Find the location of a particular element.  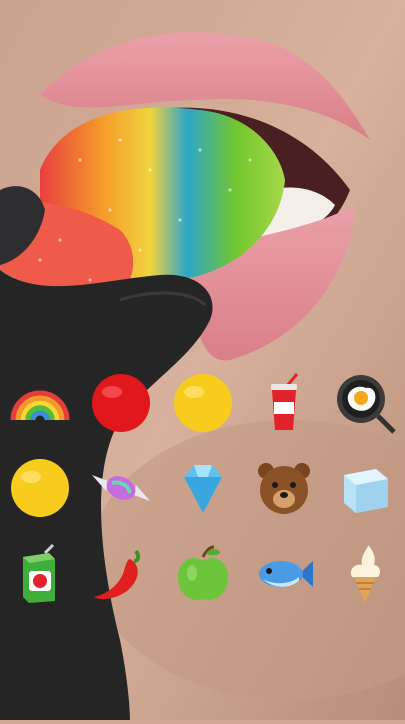

soda-cup-emoji is located at coordinates (284, 403).